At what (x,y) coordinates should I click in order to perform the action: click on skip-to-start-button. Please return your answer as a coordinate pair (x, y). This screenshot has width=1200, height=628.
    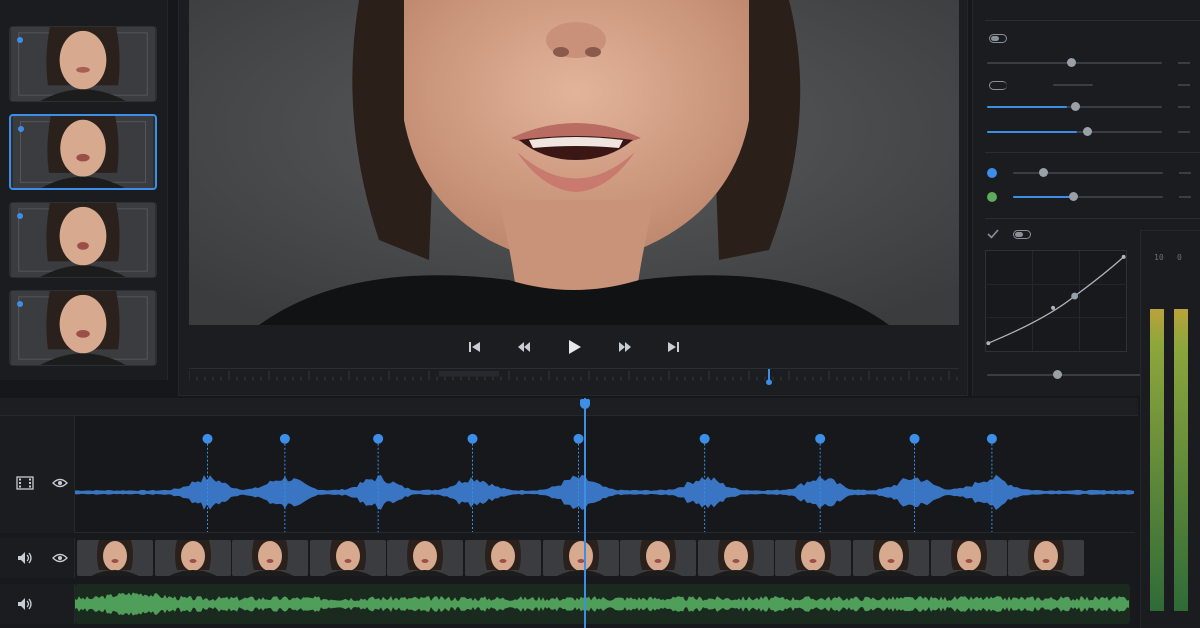
    Looking at the image, I should click on (475, 347).